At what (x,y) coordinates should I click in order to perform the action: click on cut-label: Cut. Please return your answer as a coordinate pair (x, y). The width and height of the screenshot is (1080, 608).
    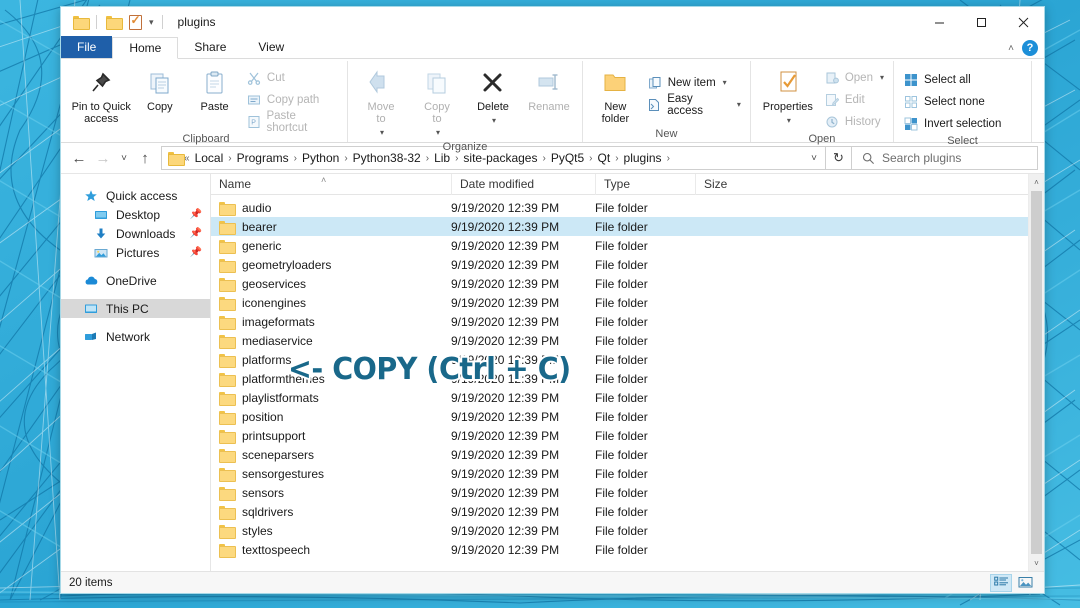
    Looking at the image, I should click on (275, 77).